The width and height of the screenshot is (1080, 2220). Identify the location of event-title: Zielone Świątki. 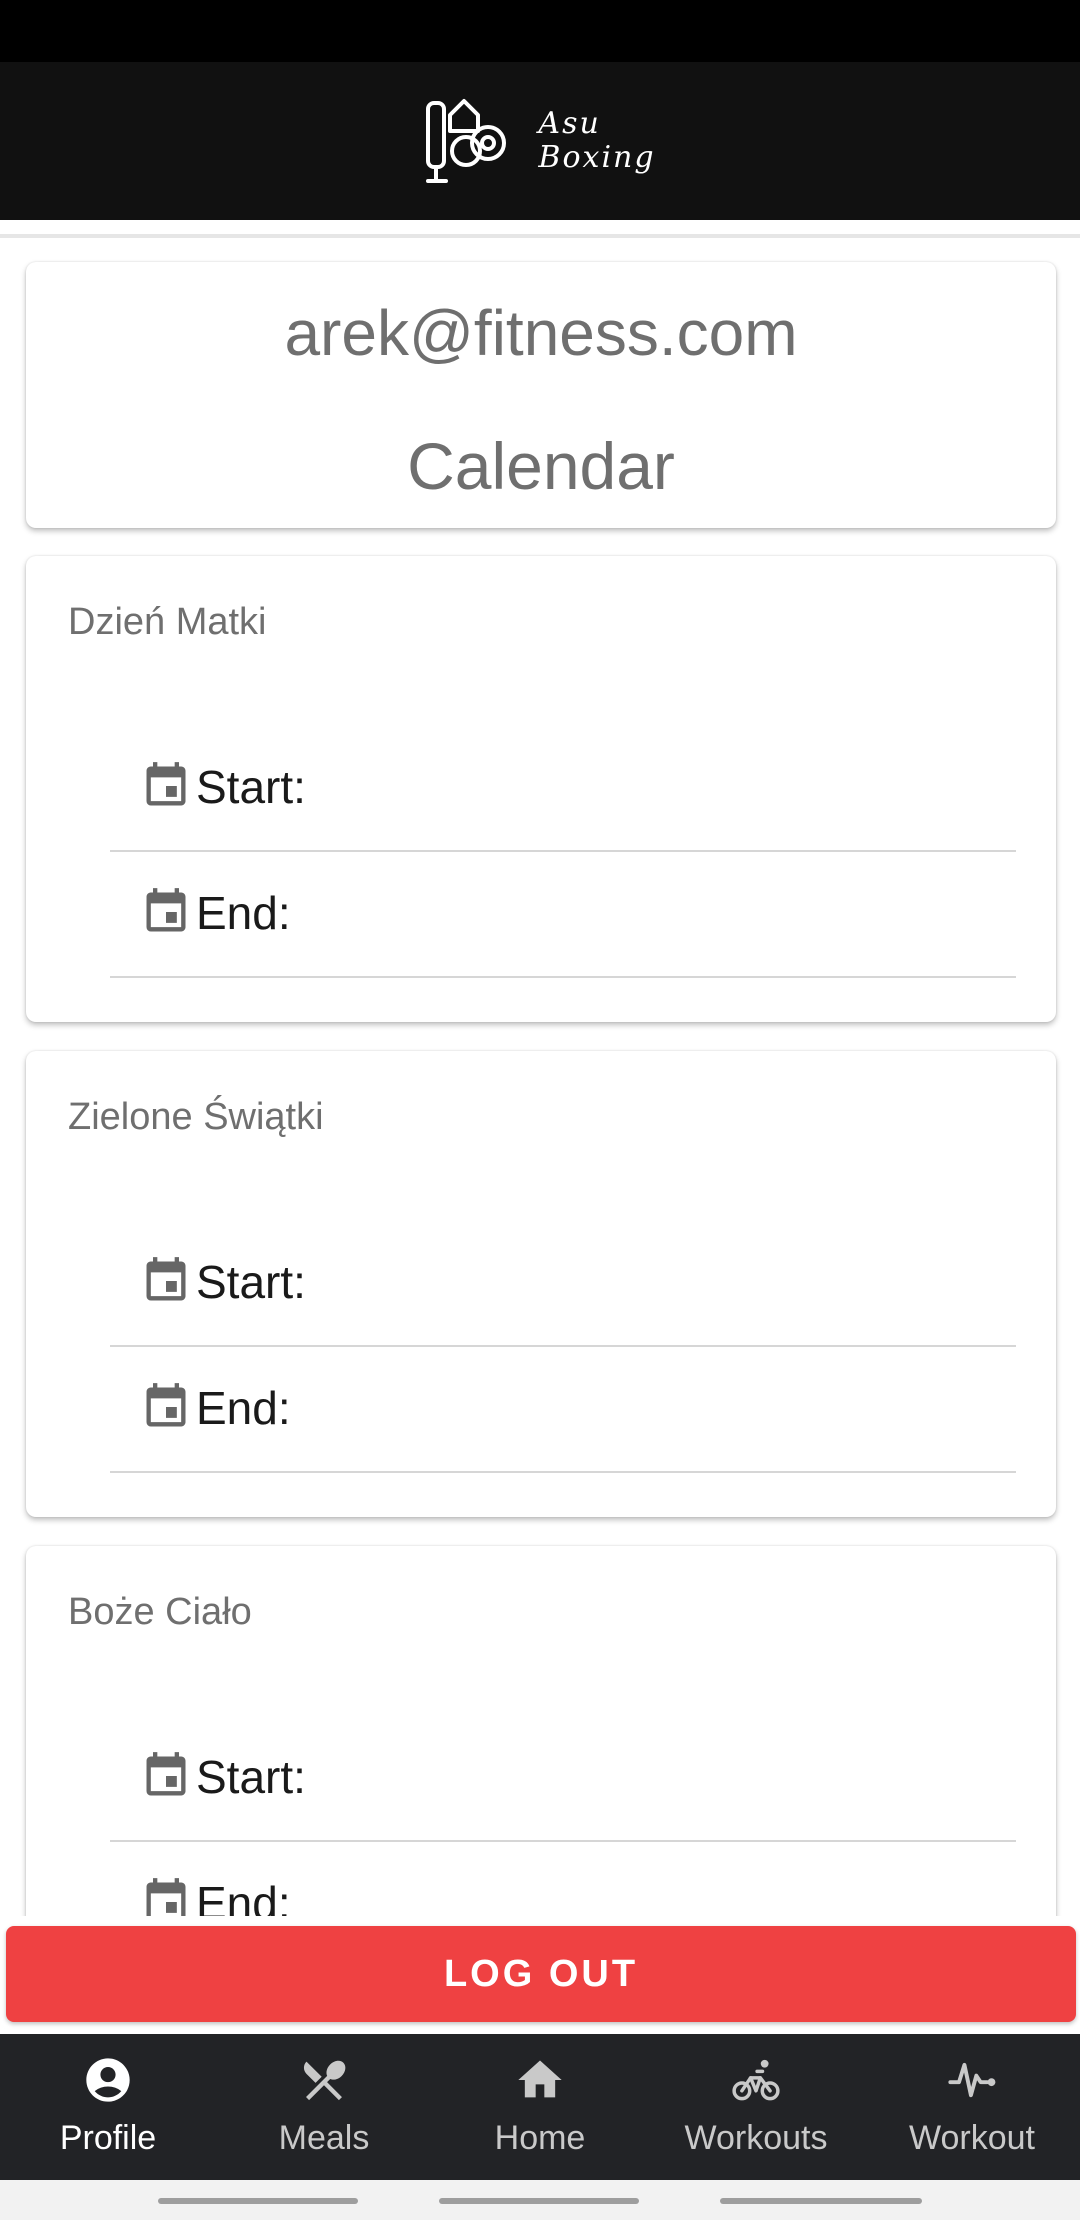
(196, 1117).